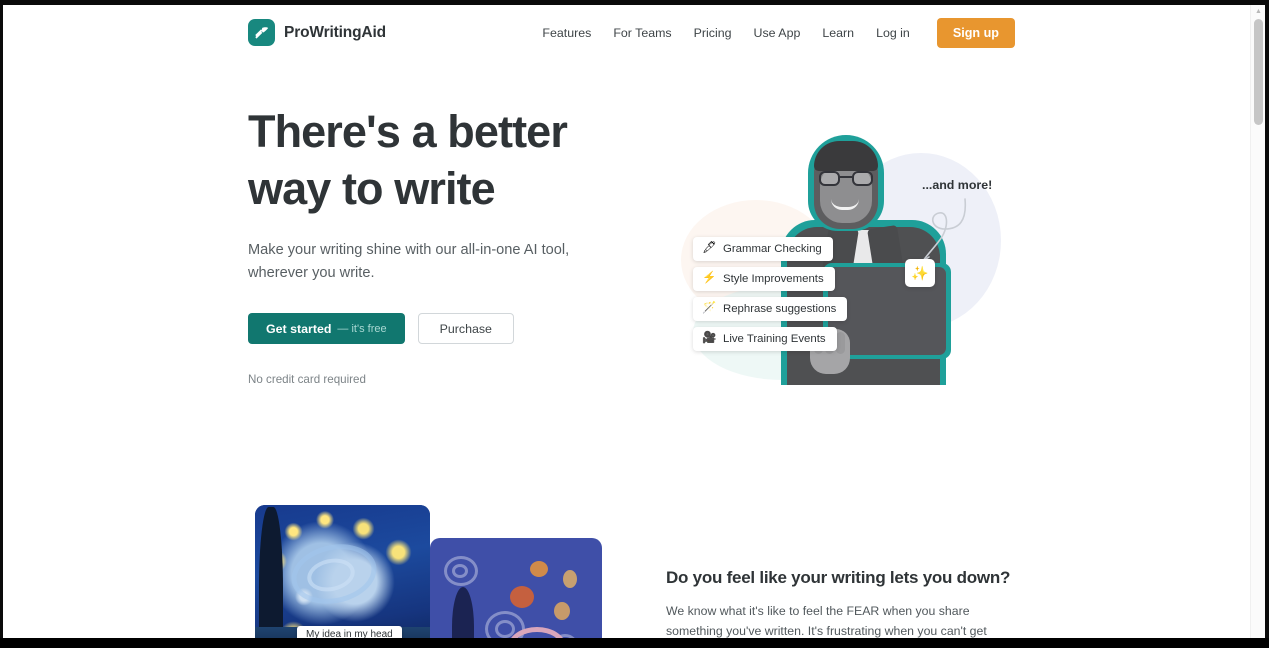 Image resolution: width=1269 pixels, height=648 pixels. I want to click on and-more-callout: ...and more!, so click(957, 185).